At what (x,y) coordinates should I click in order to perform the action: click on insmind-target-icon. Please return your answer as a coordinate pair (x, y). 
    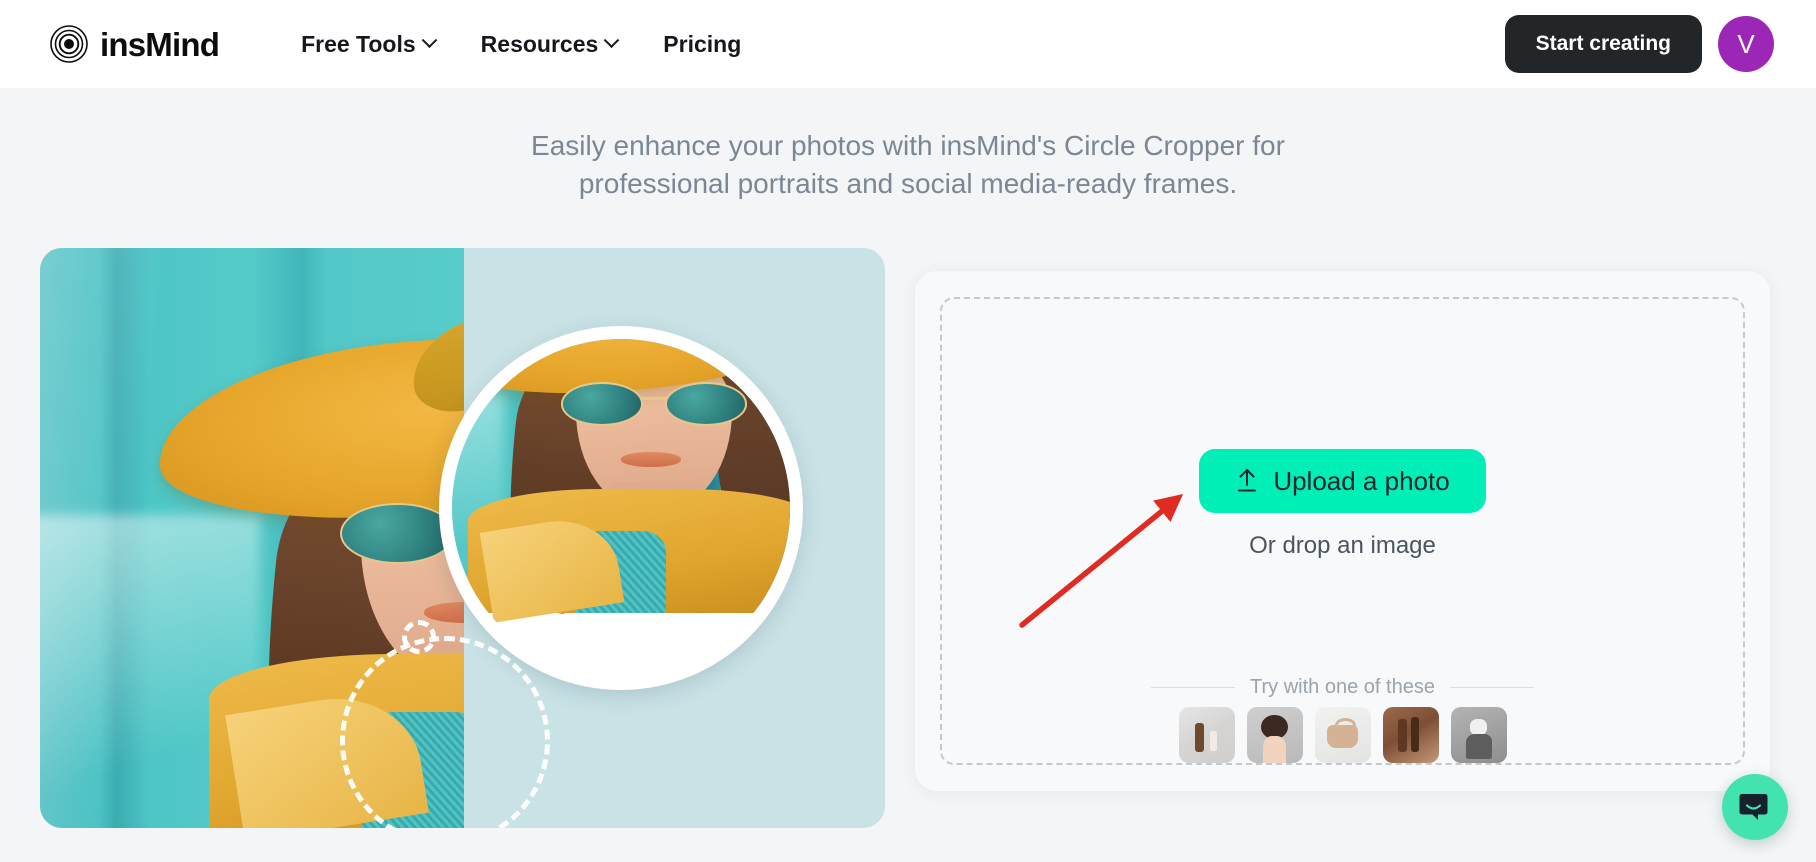
    Looking at the image, I should click on (69, 44).